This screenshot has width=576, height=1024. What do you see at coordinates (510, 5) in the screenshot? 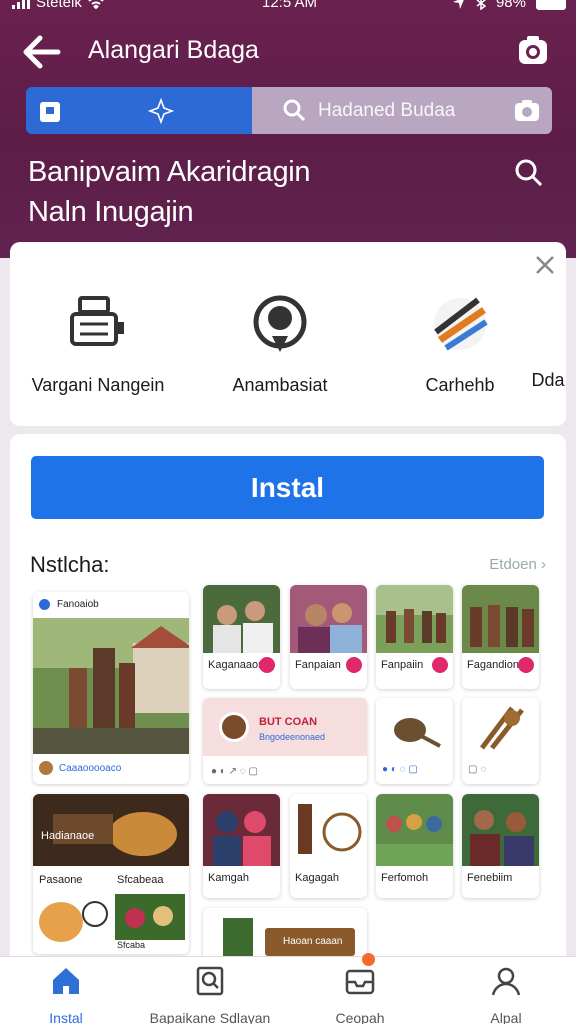
I see `battery-label: 98%` at bounding box center [510, 5].